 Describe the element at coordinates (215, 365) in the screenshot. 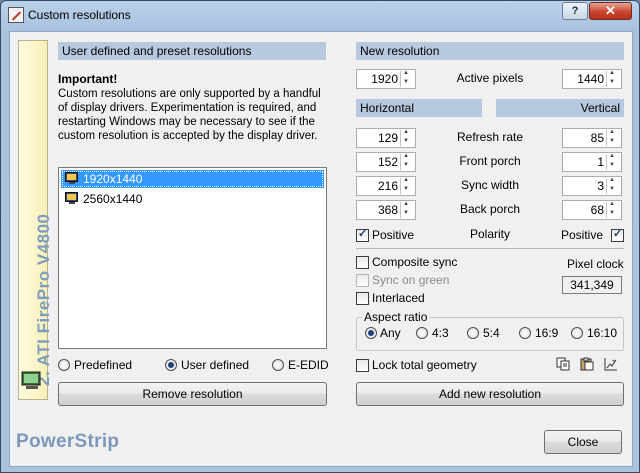

I see `radio-user-defined-label: User defined` at that location.